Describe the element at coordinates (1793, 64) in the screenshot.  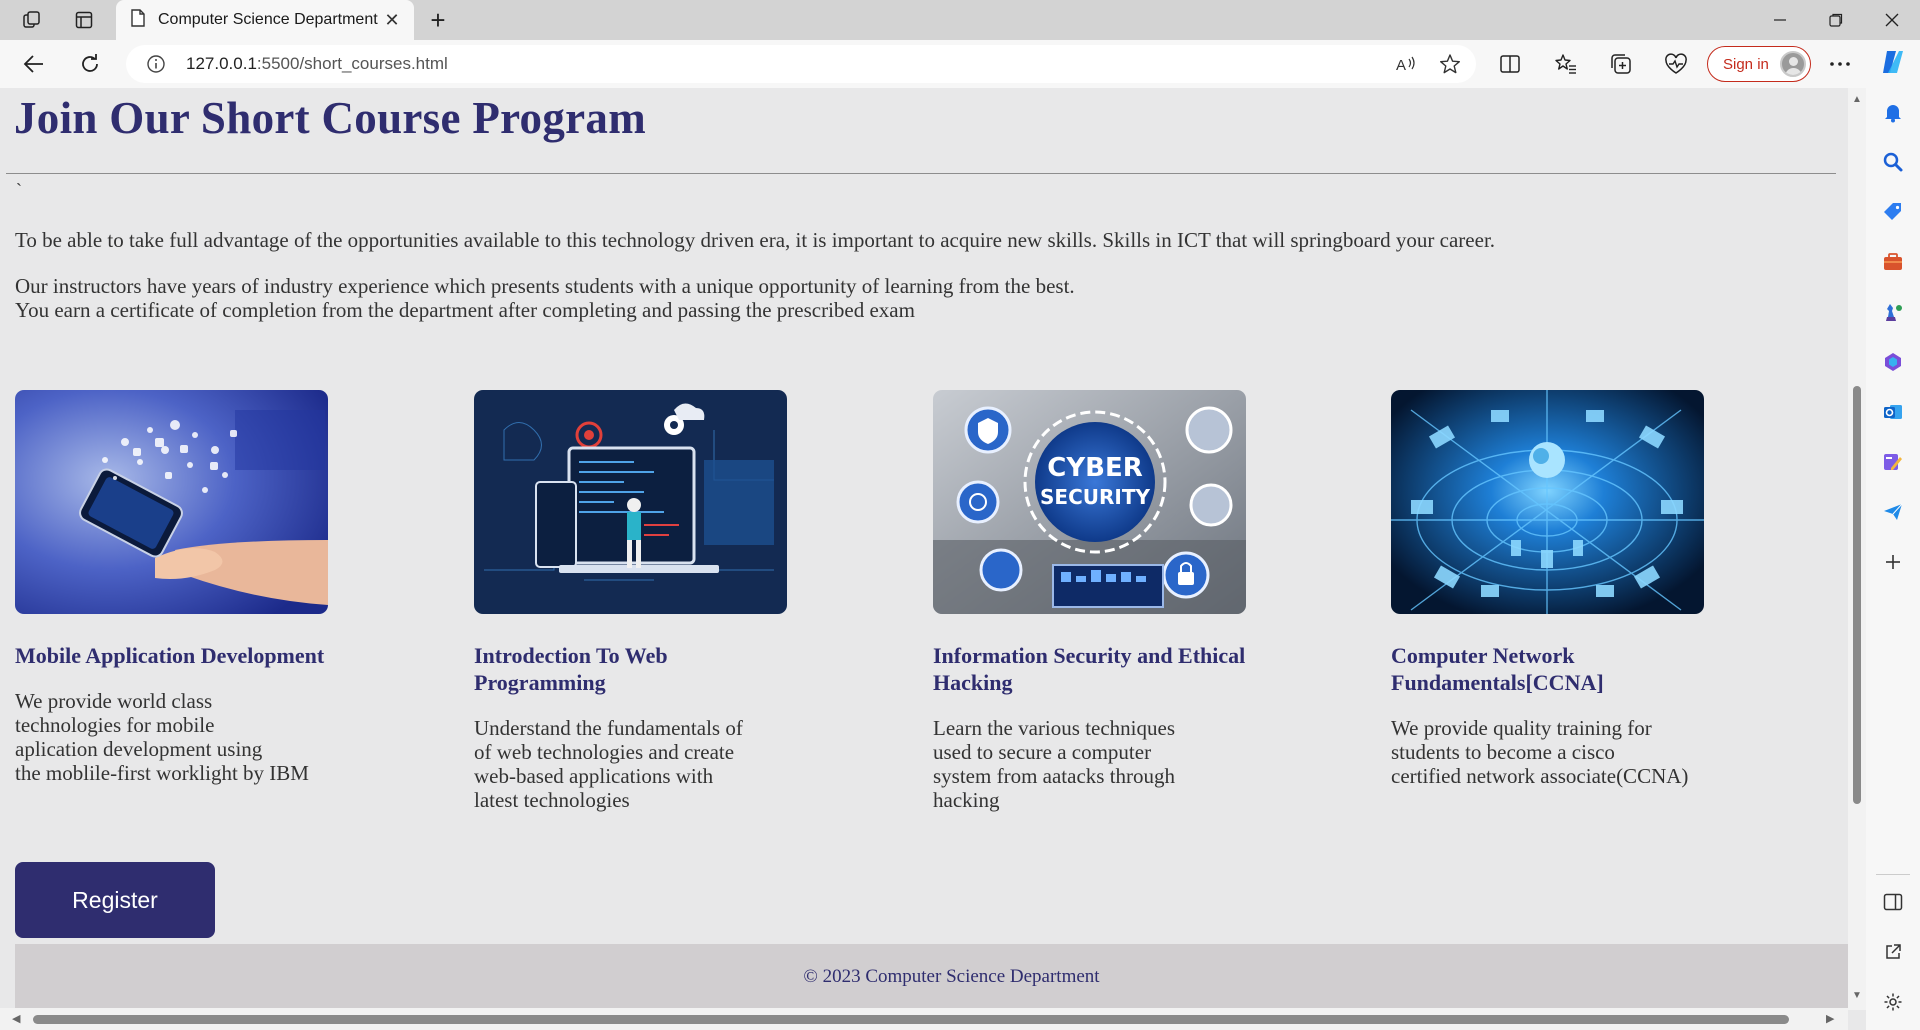
I see `avatar` at that location.